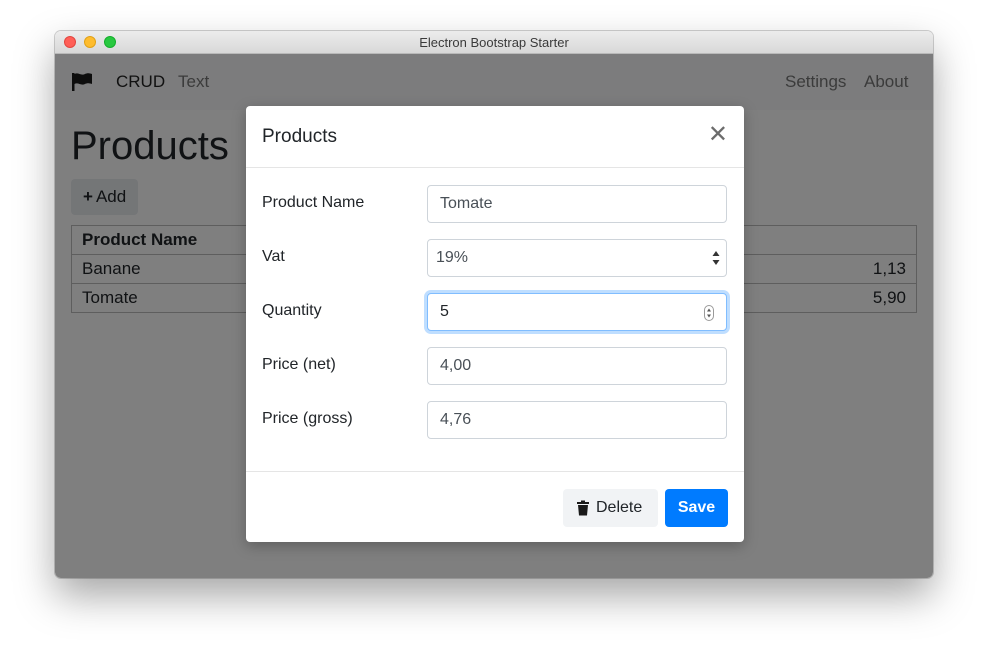 The width and height of the screenshot is (989, 658). What do you see at coordinates (299, 365) in the screenshot?
I see `price-net-label: Price (net)` at bounding box center [299, 365].